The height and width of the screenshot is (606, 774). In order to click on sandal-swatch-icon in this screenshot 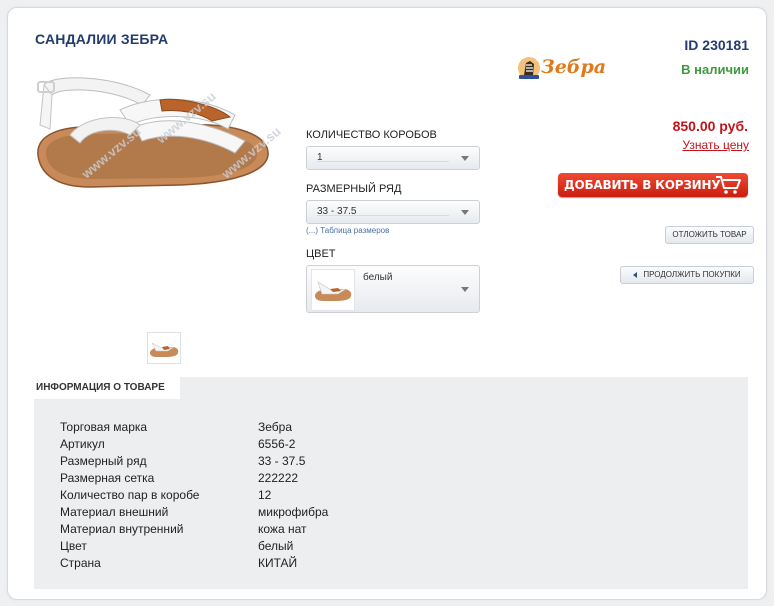, I will do `click(333, 291)`.